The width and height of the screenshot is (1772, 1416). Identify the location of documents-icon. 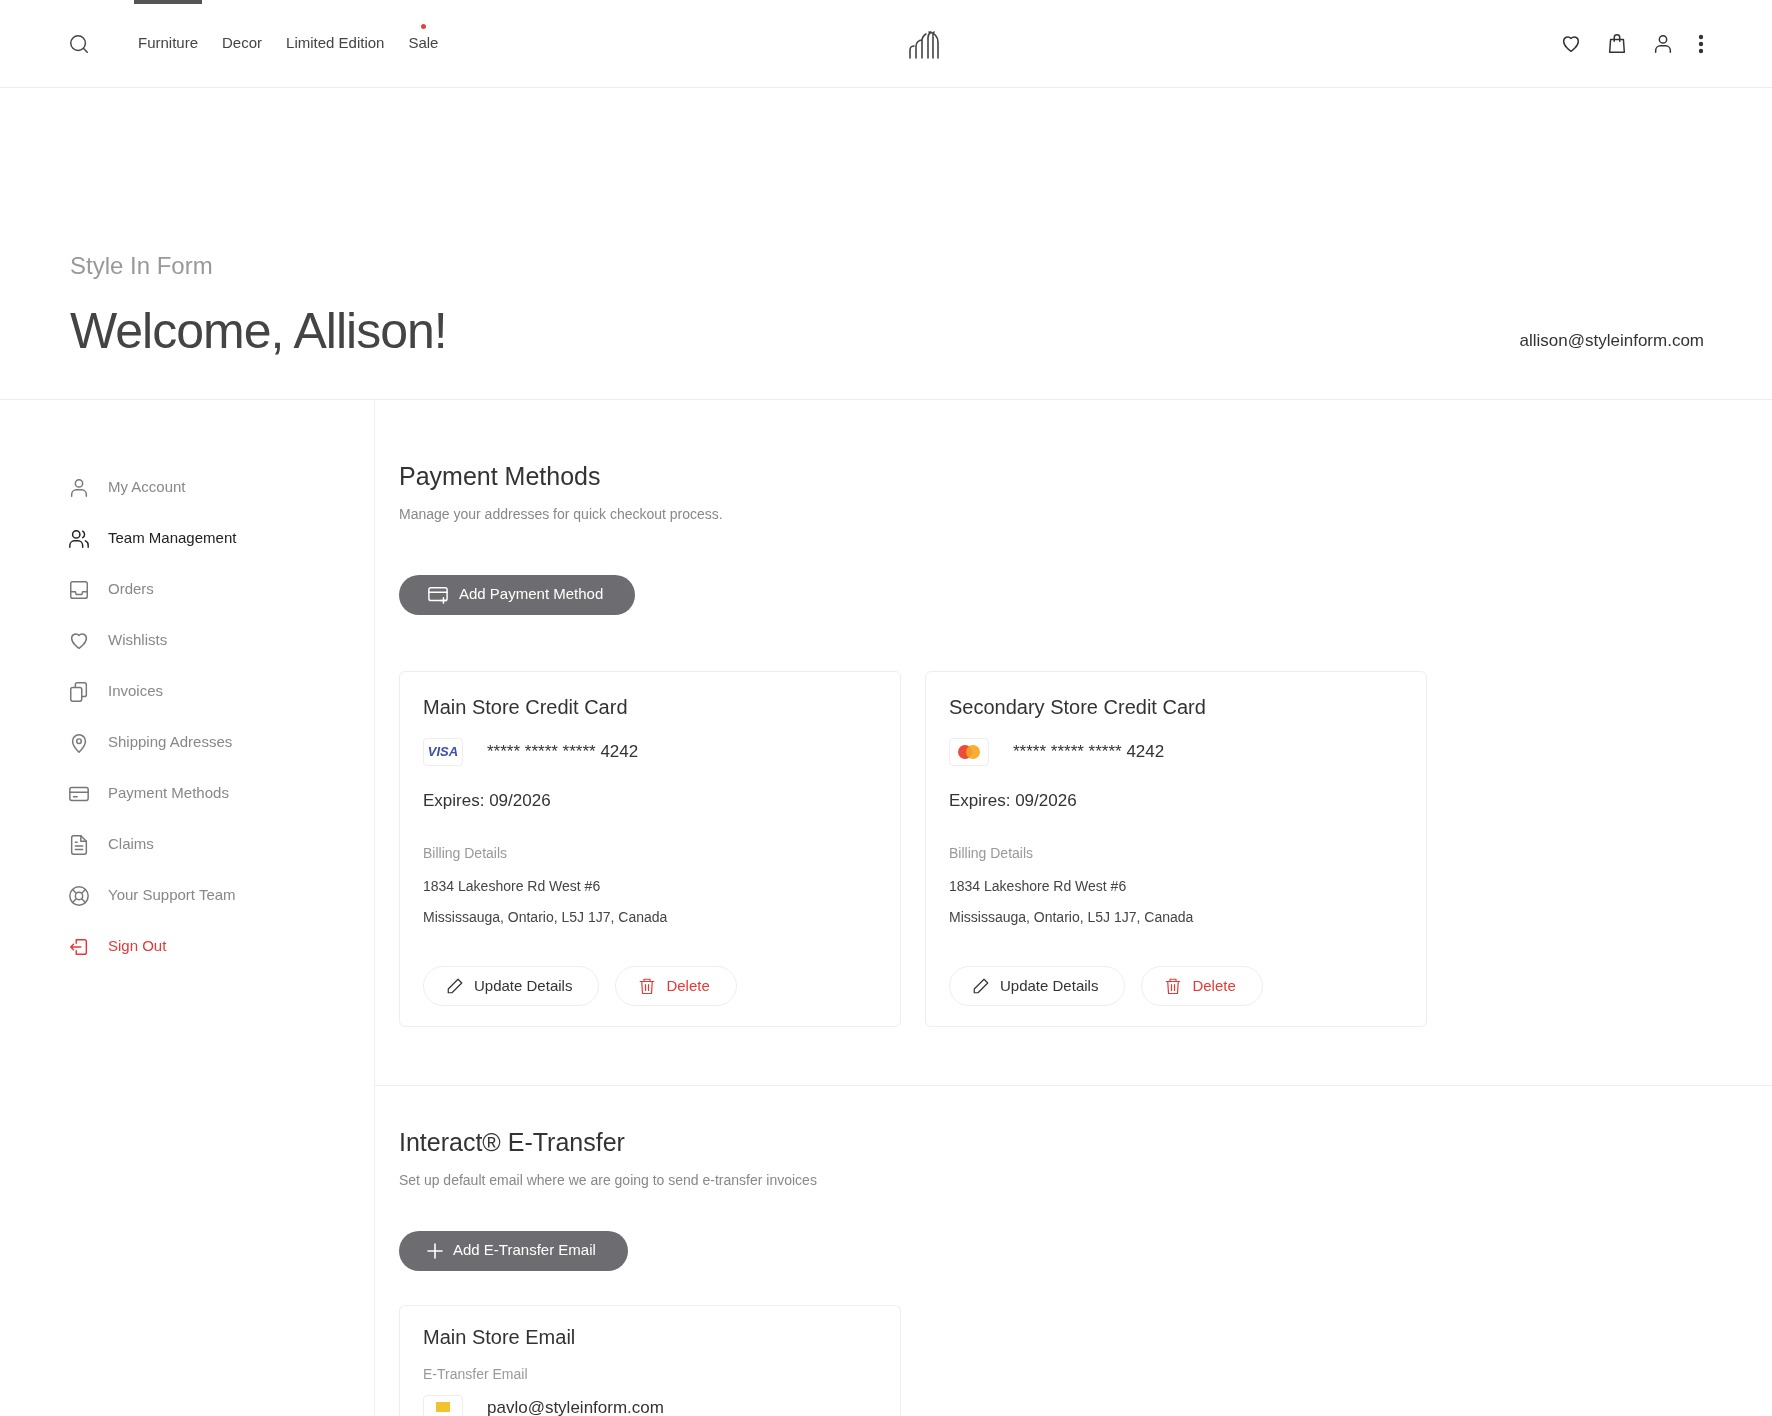
(79, 691).